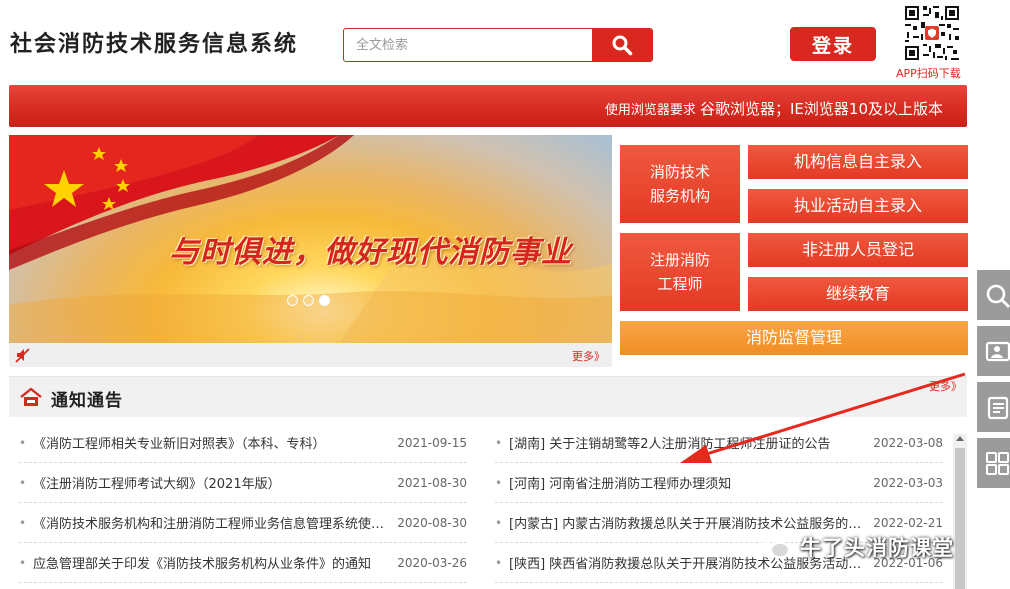 The height and width of the screenshot is (589, 1010). Describe the element at coordinates (928, 73) in the screenshot. I see `qr-caption: APP扫码下载` at that location.